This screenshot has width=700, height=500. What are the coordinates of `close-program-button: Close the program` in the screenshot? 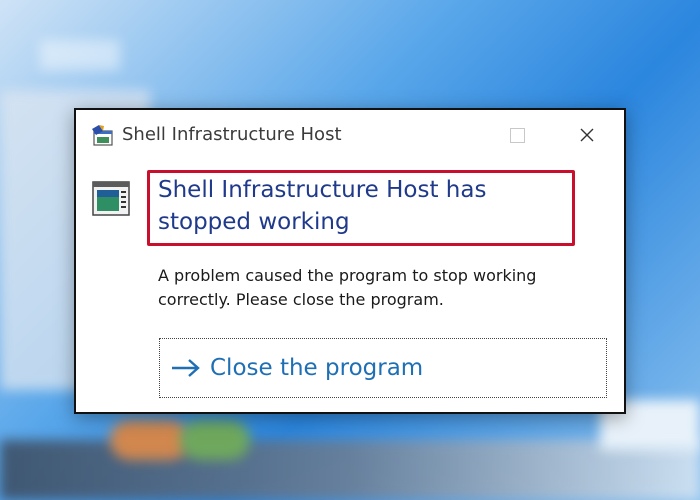 It's located at (383, 368).